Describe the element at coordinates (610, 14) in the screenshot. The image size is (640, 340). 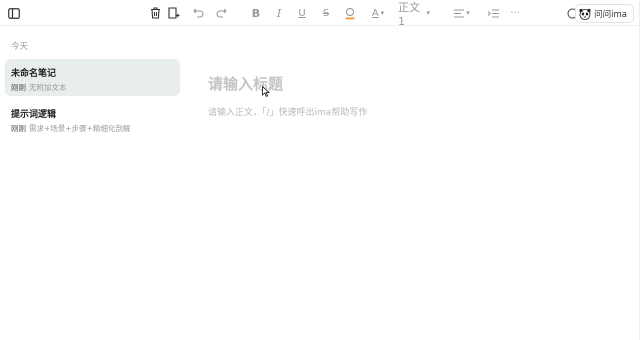
I see `ask-ima-label: 问问ima` at that location.